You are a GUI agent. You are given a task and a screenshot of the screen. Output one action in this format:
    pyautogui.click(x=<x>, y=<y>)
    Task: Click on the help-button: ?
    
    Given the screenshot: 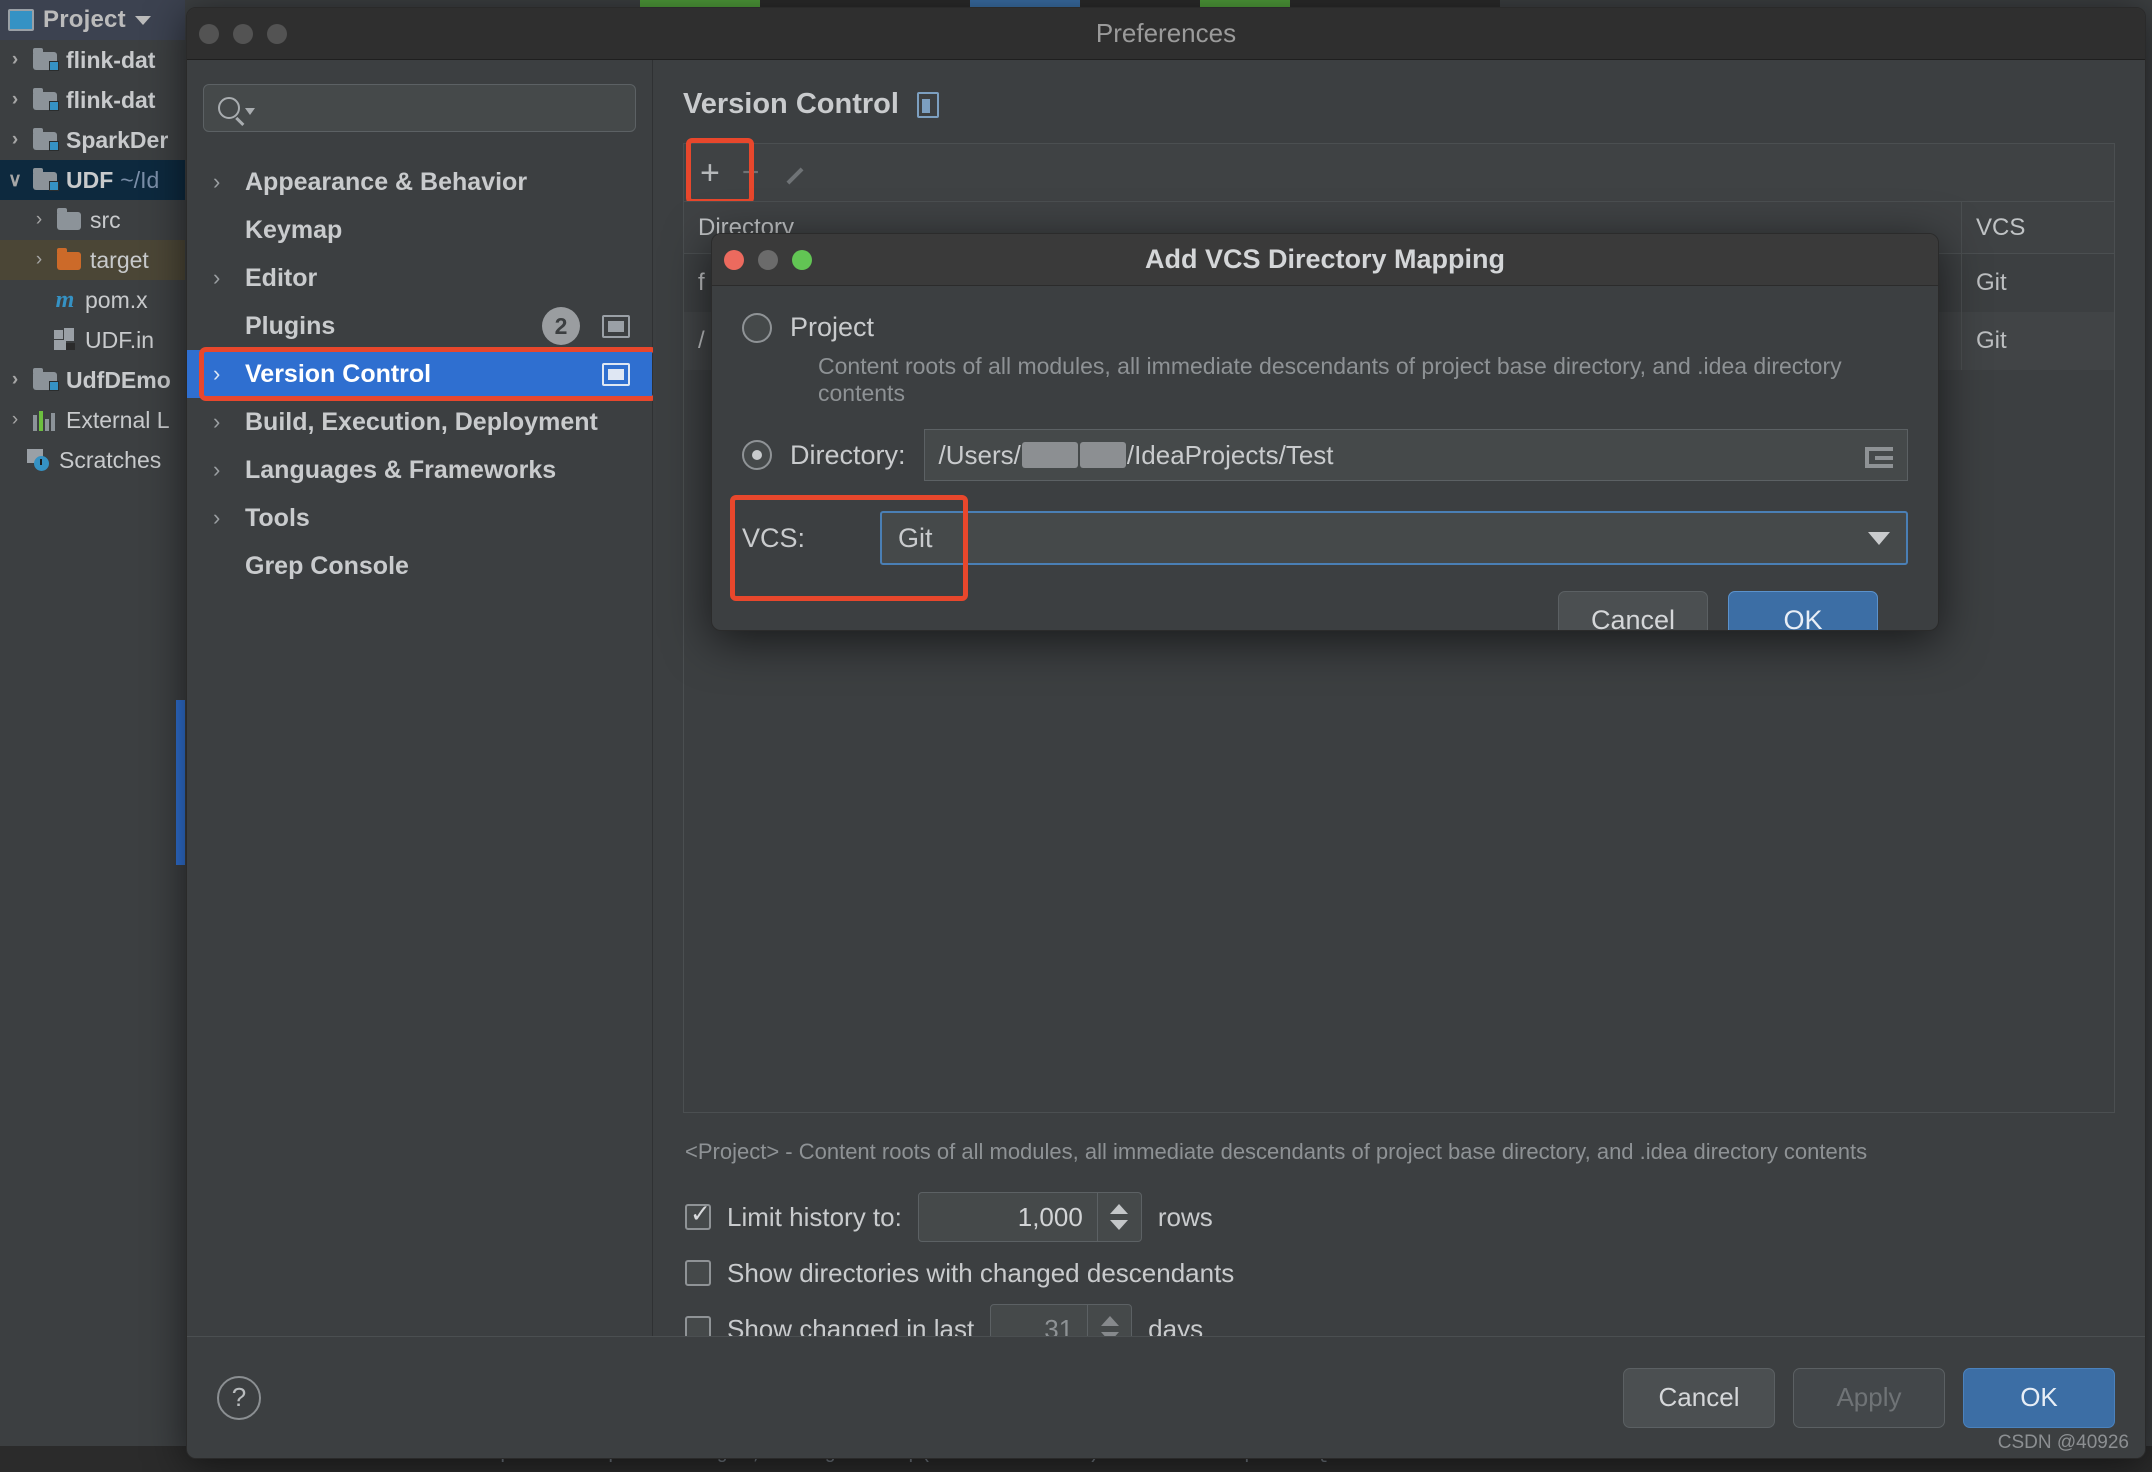 What is the action you would take?
    pyautogui.click(x=239, y=1397)
    